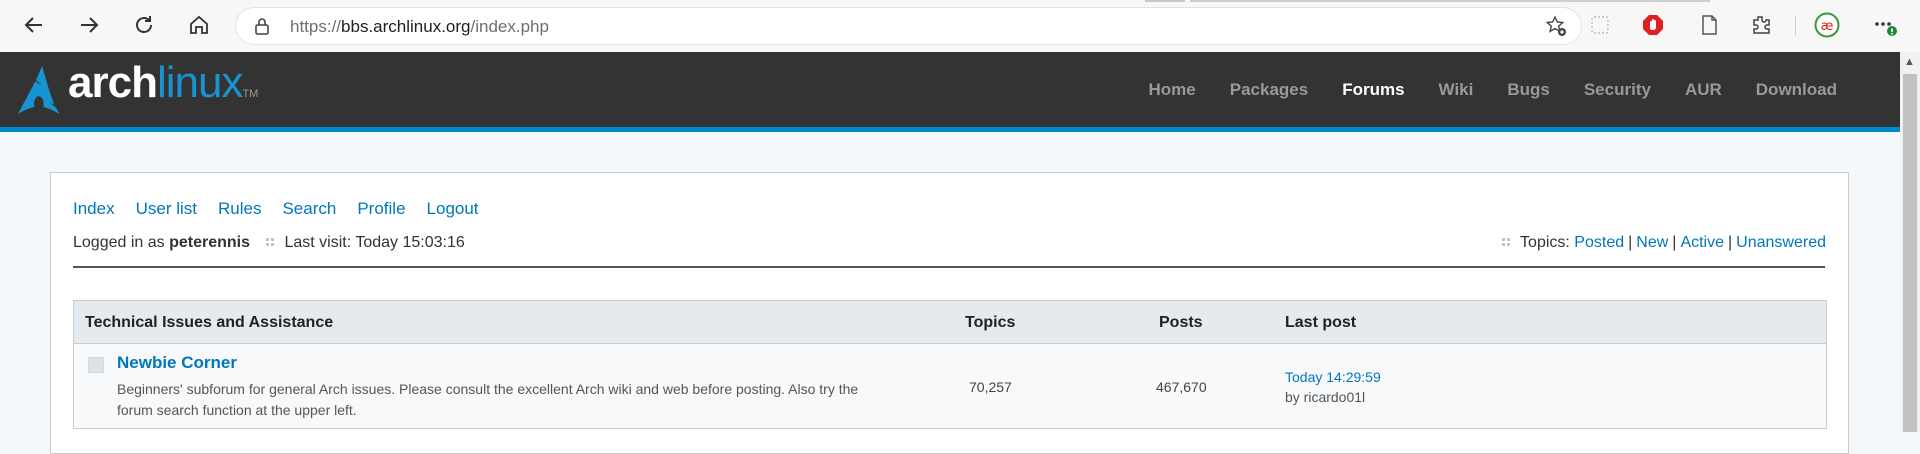 This screenshot has width=1920, height=454. I want to click on svg-text: æ, so click(1827, 26).